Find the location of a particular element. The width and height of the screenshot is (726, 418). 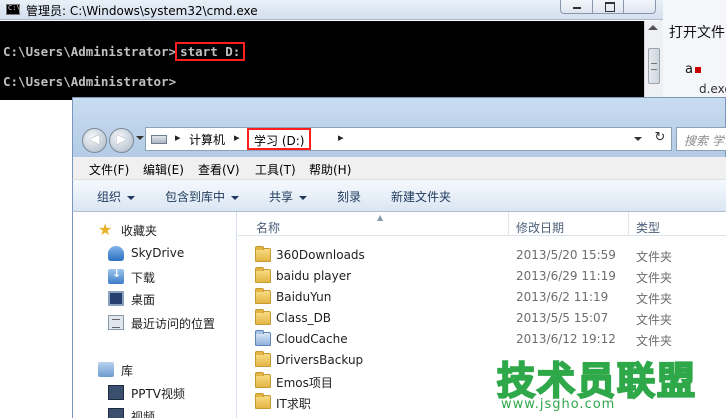

maximize-button is located at coordinates (609, 6).